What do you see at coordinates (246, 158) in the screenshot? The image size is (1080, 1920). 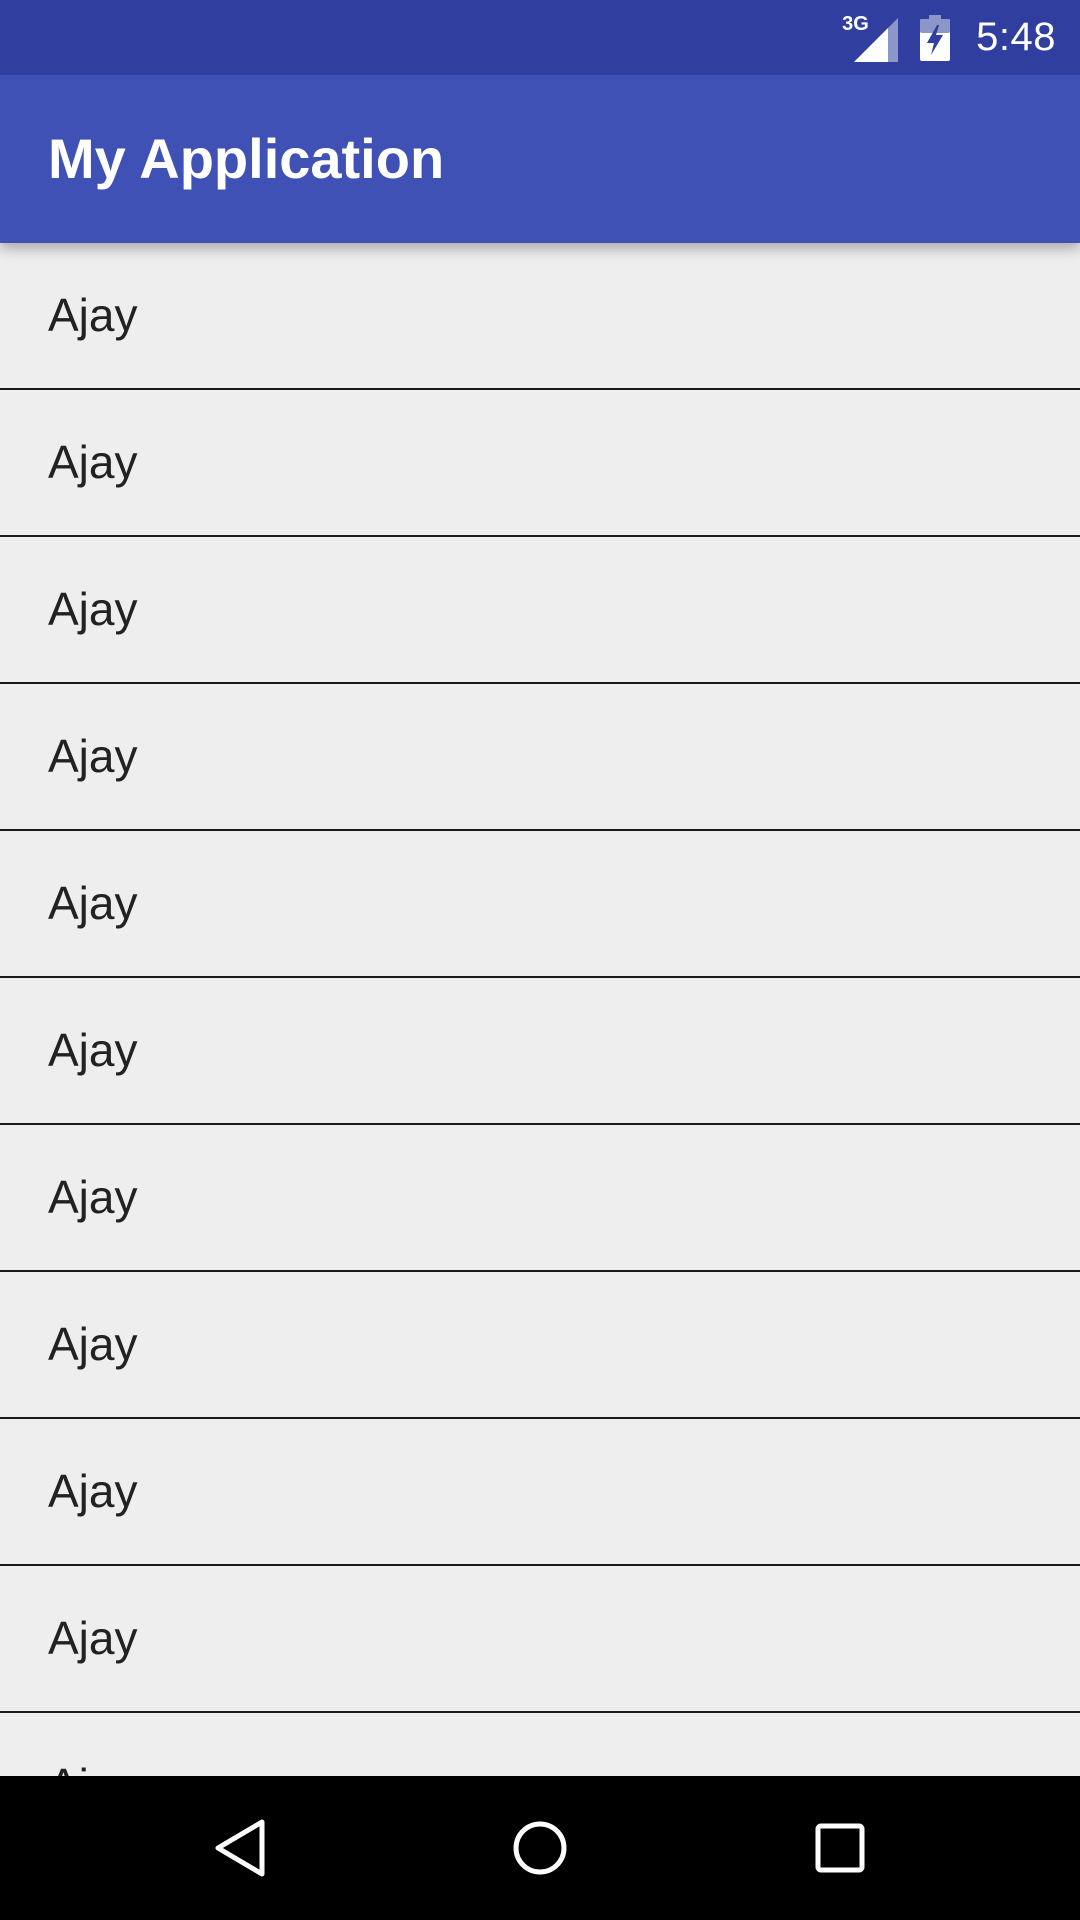 I see `toolbar-title: My Application` at bounding box center [246, 158].